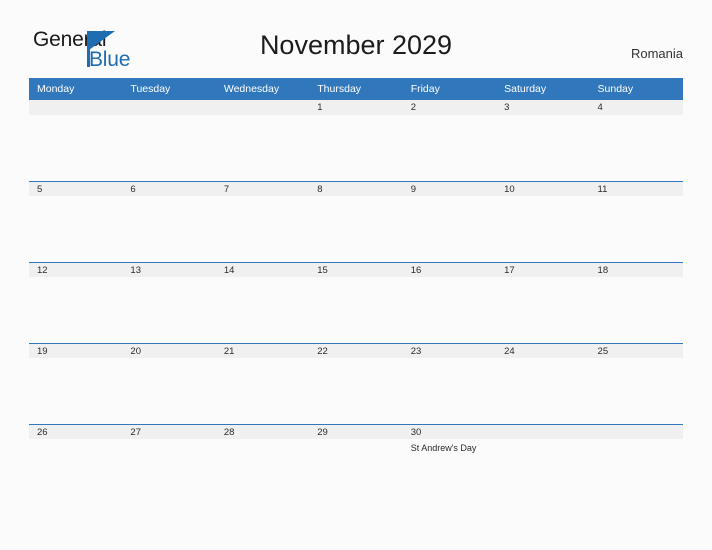  I want to click on calendar-day-cell: 19, so click(76, 383).